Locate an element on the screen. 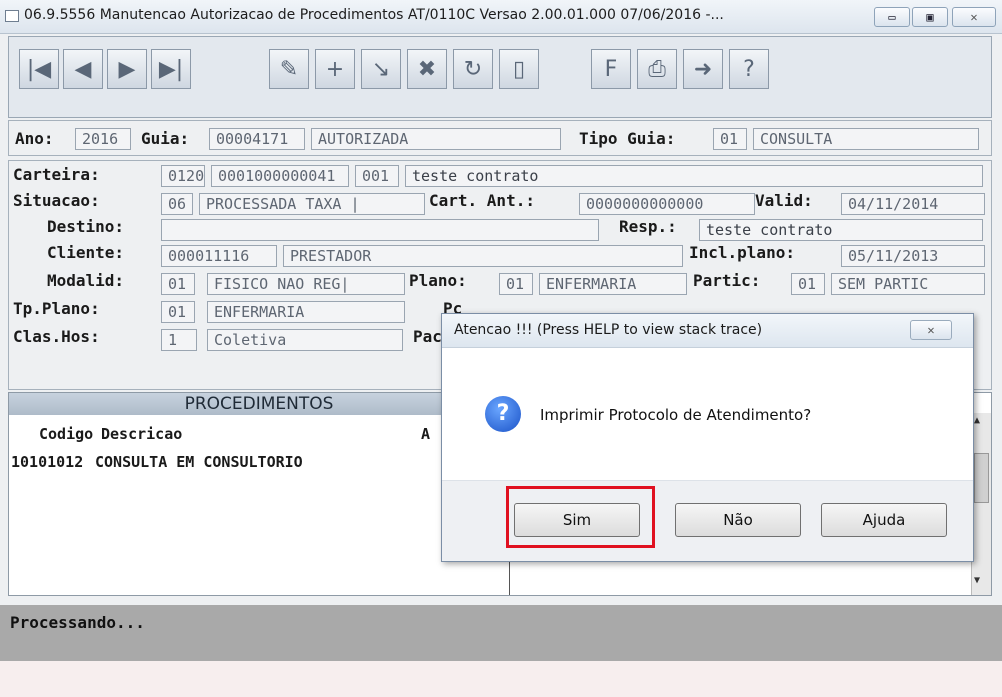  col-extra-header: A is located at coordinates (425, 434).